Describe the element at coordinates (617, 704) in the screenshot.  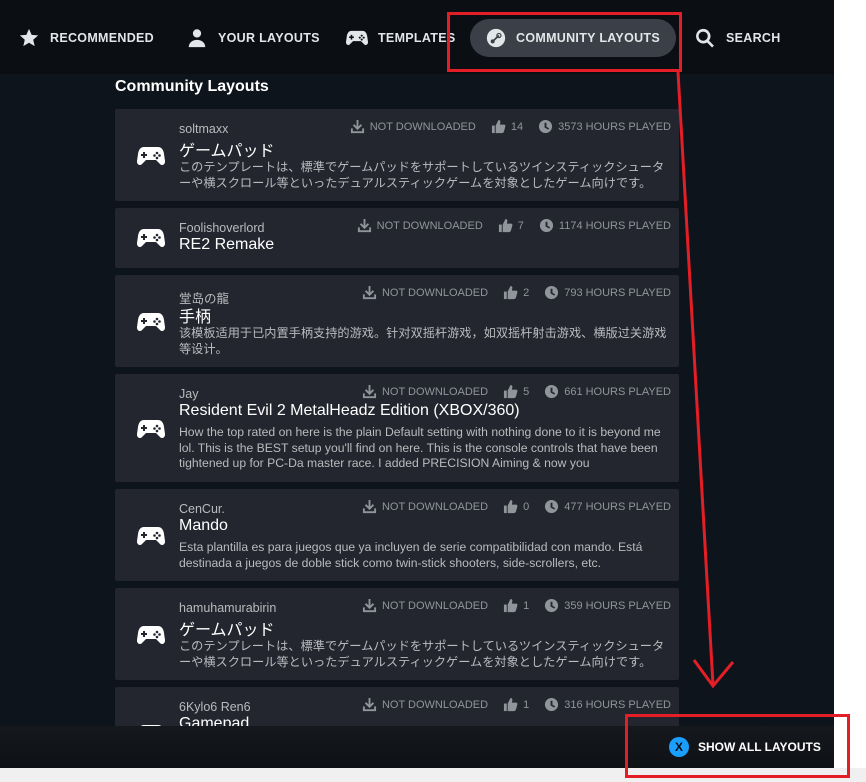
I see `hours-played: 316 HOURS PLAYED` at that location.